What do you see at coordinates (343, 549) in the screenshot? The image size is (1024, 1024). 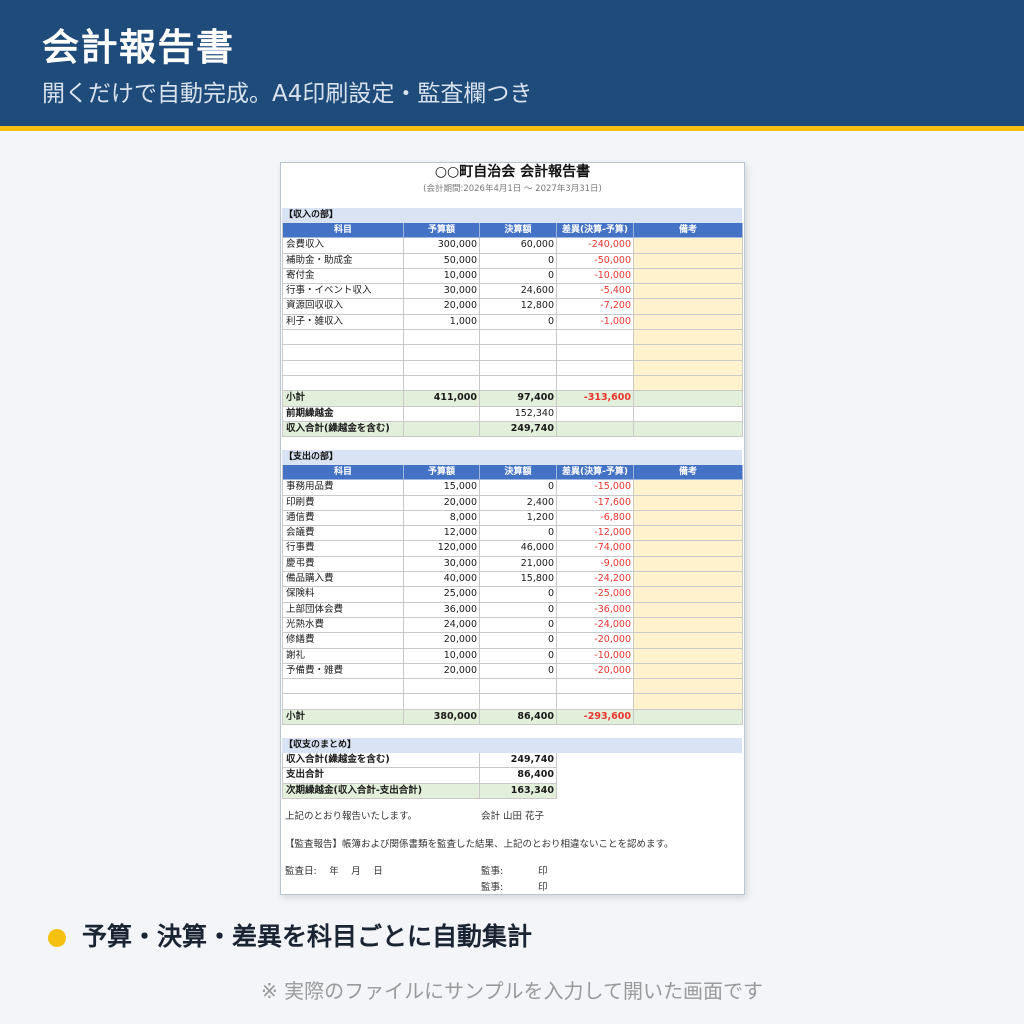 I see `item-cell: 行事費` at bounding box center [343, 549].